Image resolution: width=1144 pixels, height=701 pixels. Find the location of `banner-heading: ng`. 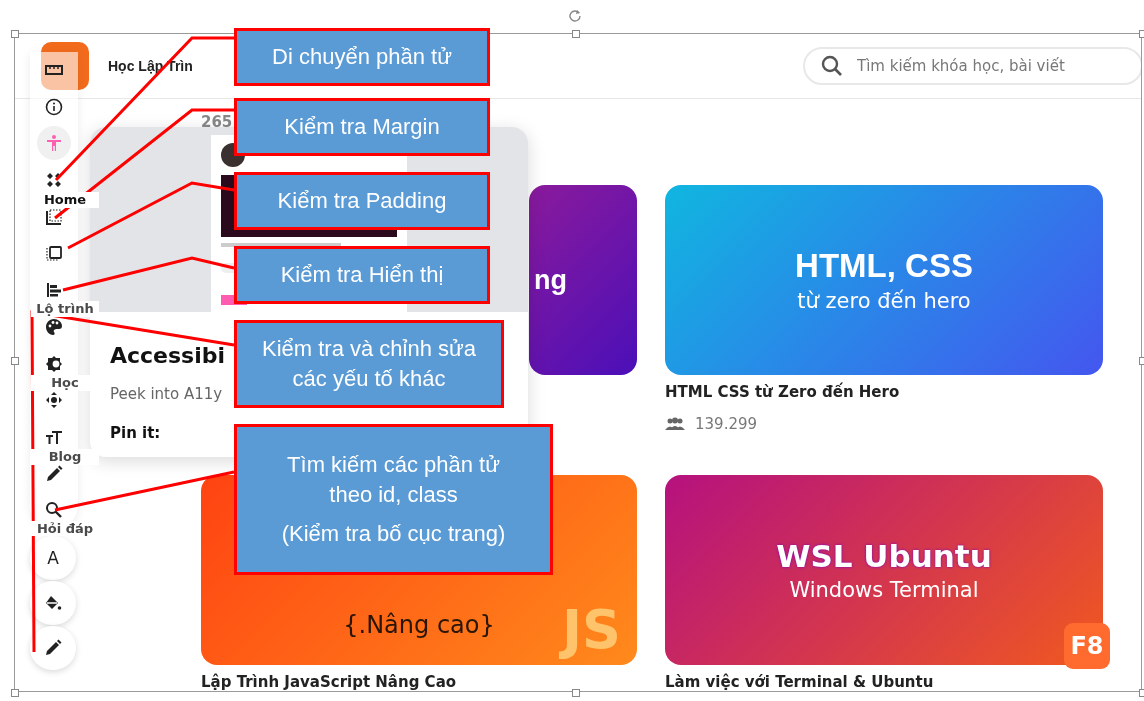

banner-heading: ng is located at coordinates (550, 280).